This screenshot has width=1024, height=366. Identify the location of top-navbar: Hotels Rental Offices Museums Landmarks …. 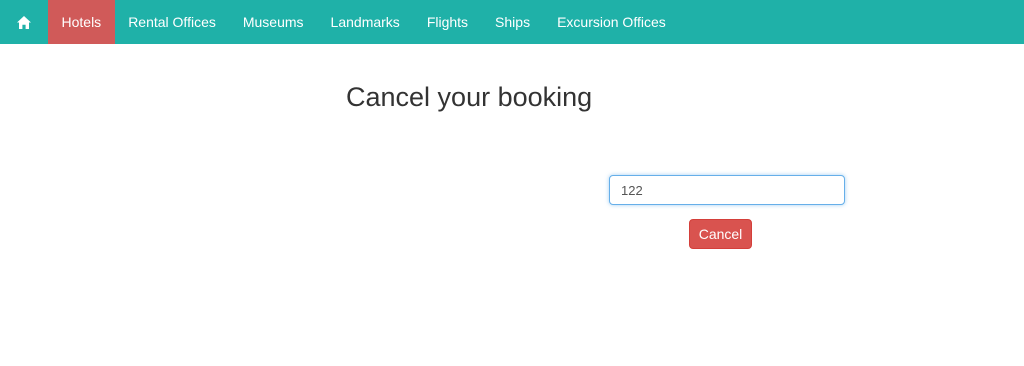
(512, 22).